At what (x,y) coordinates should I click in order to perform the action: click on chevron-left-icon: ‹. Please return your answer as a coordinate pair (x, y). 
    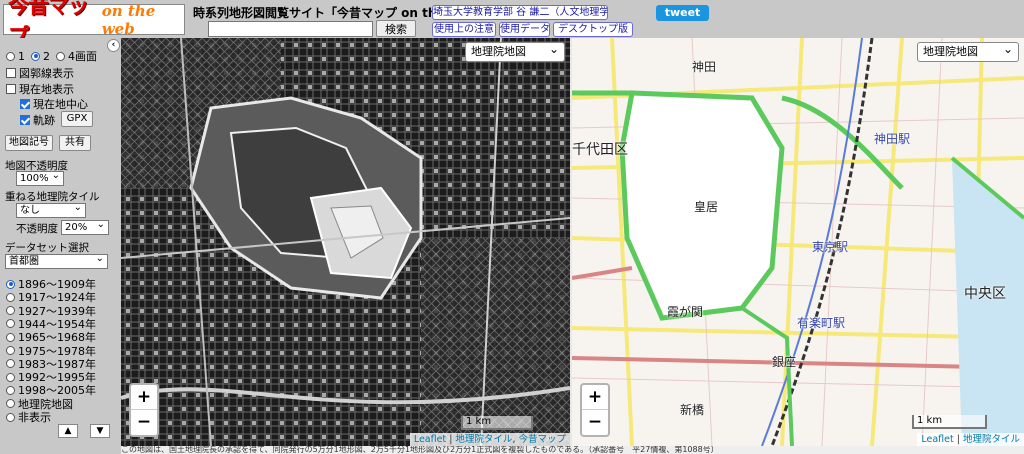
    Looking at the image, I should click on (113, 45).